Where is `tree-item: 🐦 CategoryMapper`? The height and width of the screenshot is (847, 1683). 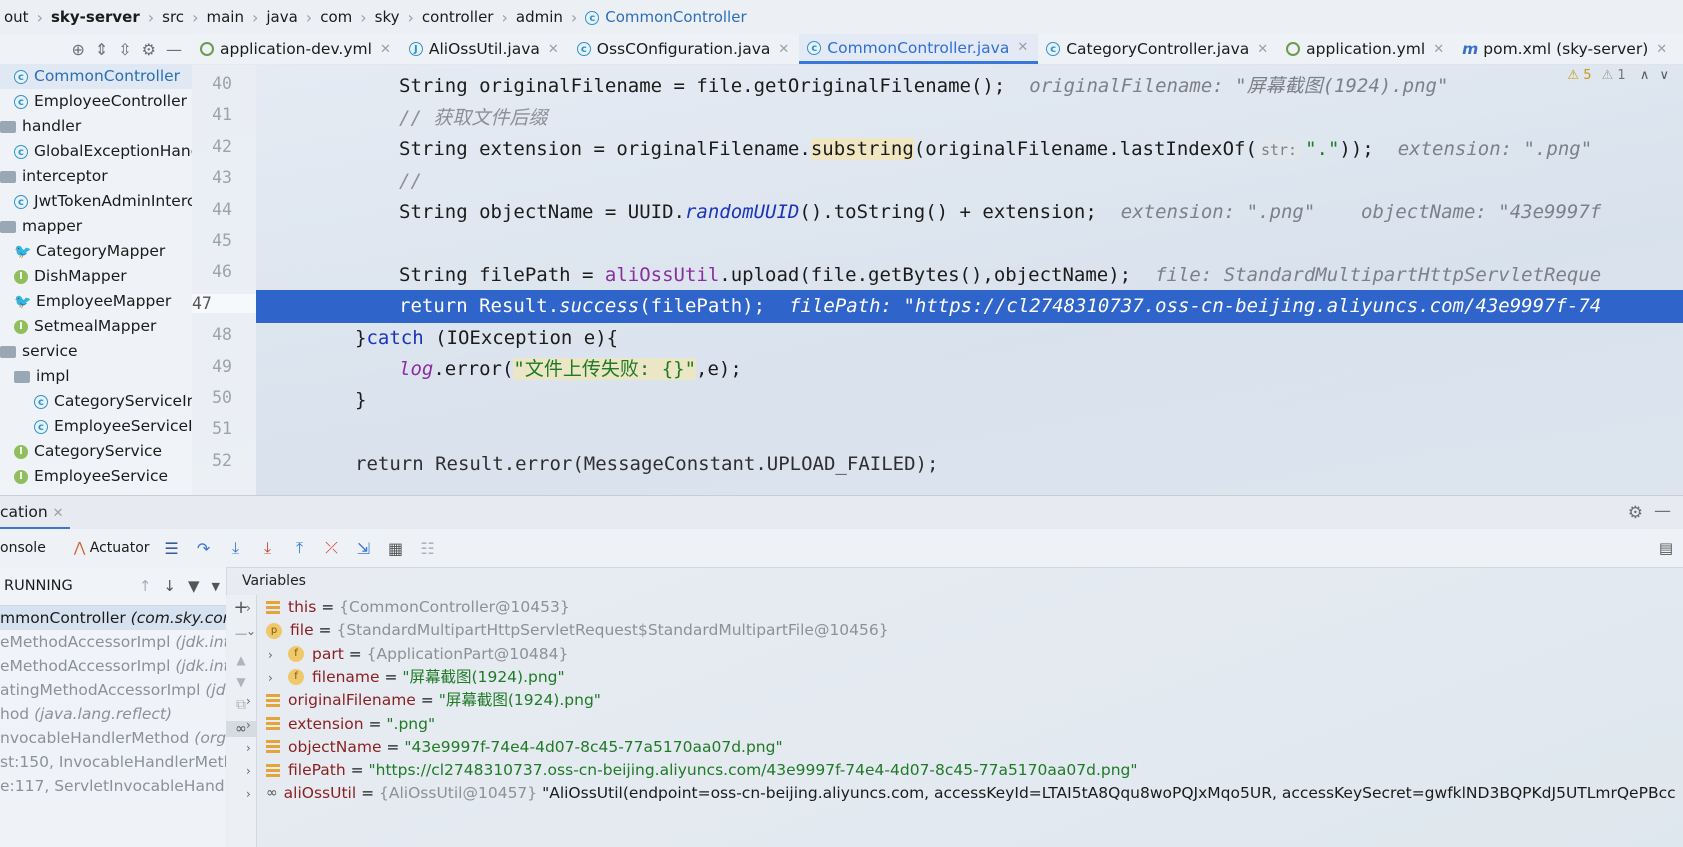 tree-item: 🐦 CategoryMapper is located at coordinates (96, 251).